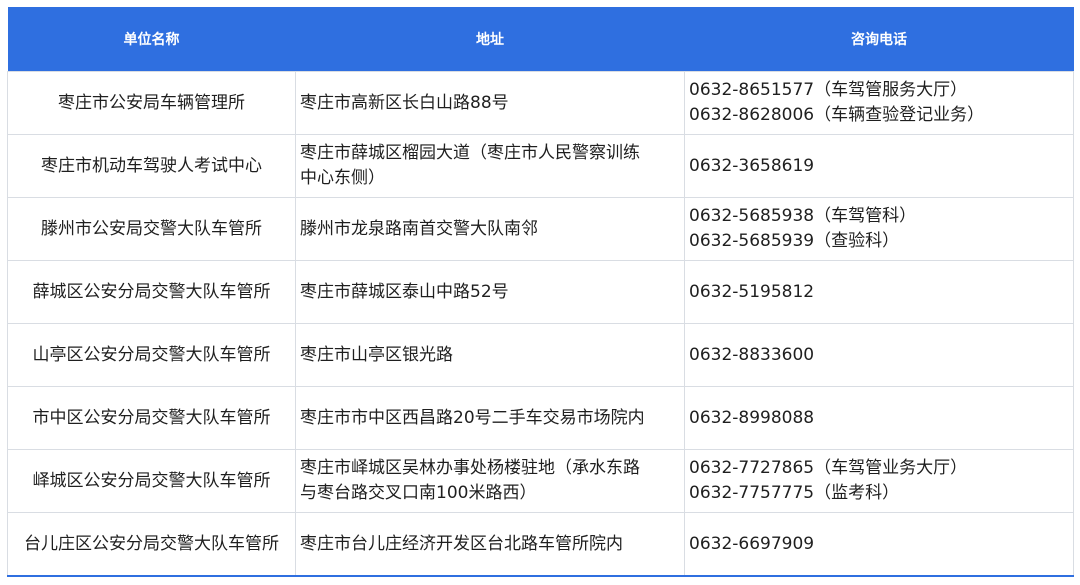 The height and width of the screenshot is (585, 1080). I want to click on address-line: 与枣台路交叉口南100米路西）, so click(418, 493).